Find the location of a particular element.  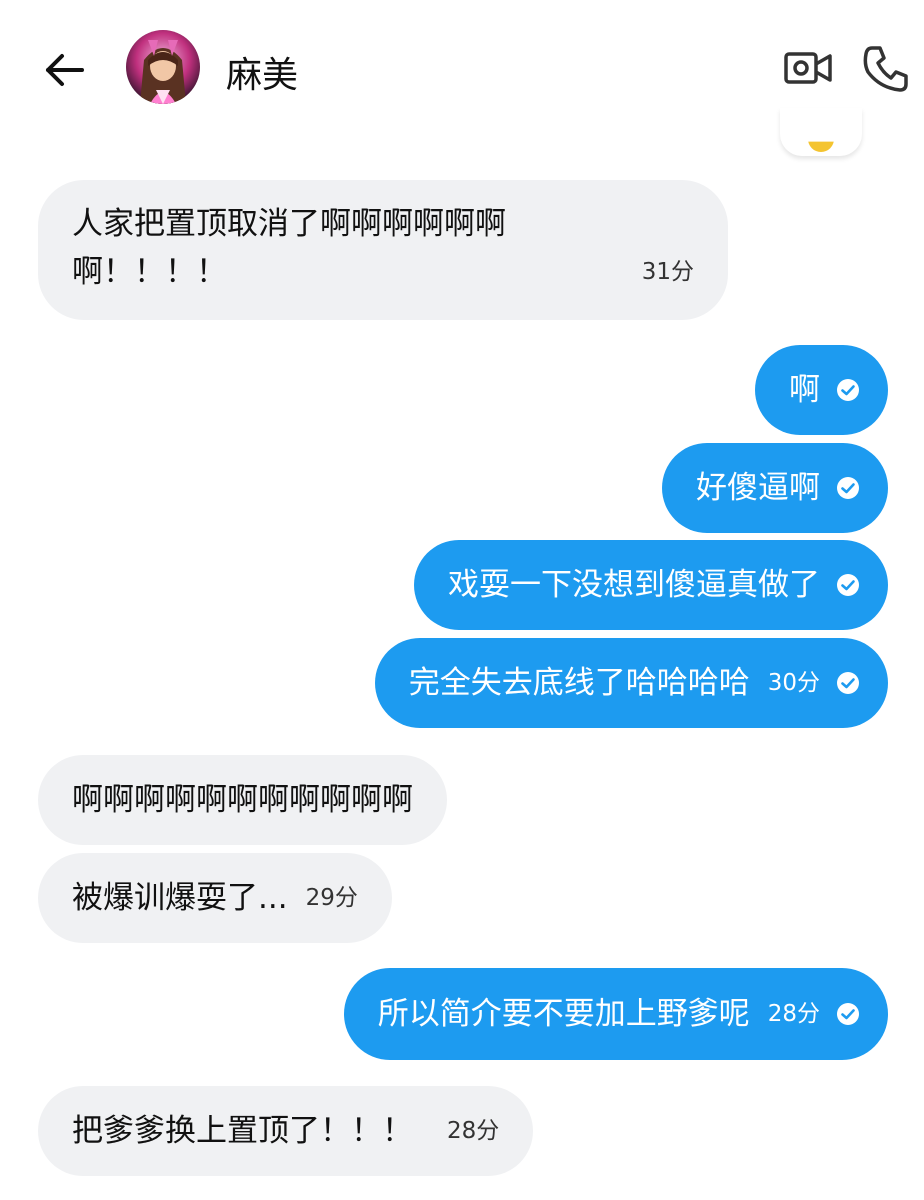

previous-message-peek is located at coordinates (821, 132).